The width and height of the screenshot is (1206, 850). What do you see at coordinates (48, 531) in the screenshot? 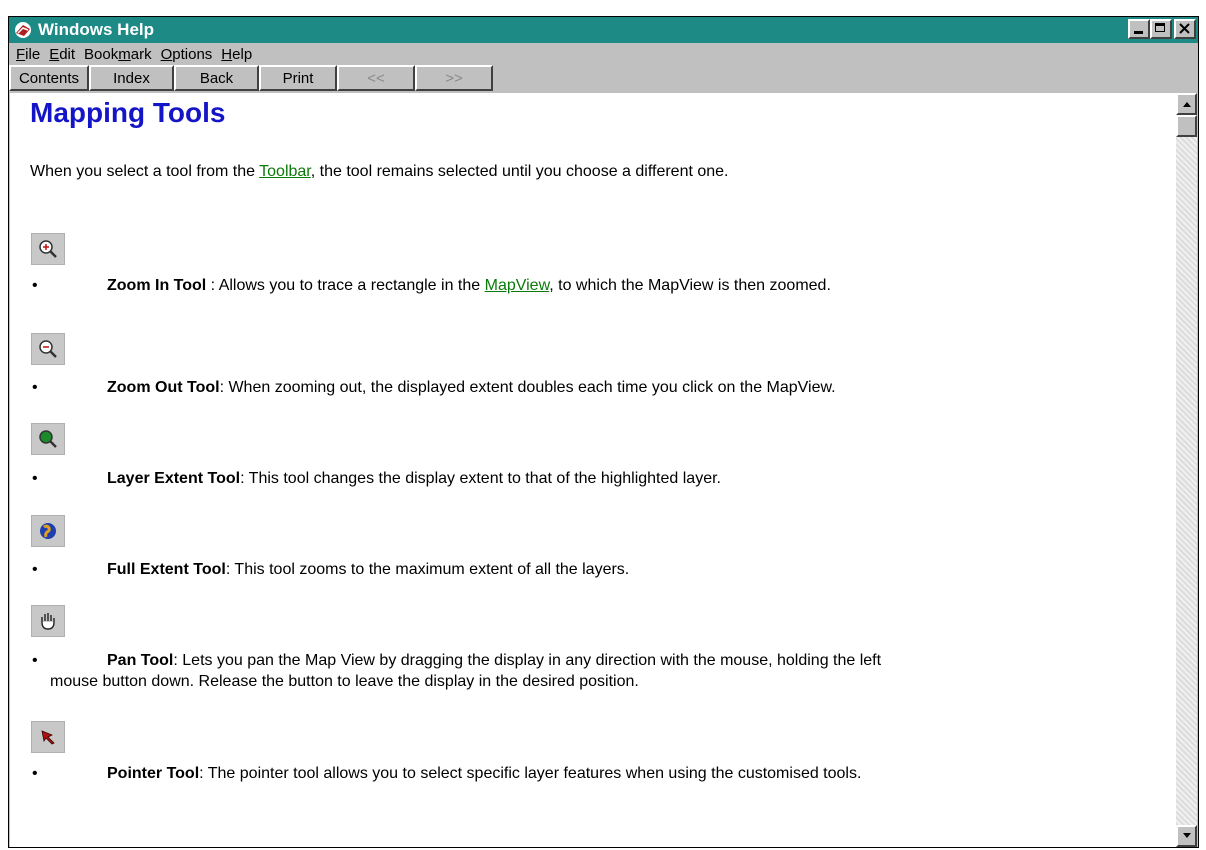
I see `globe-icon` at bounding box center [48, 531].